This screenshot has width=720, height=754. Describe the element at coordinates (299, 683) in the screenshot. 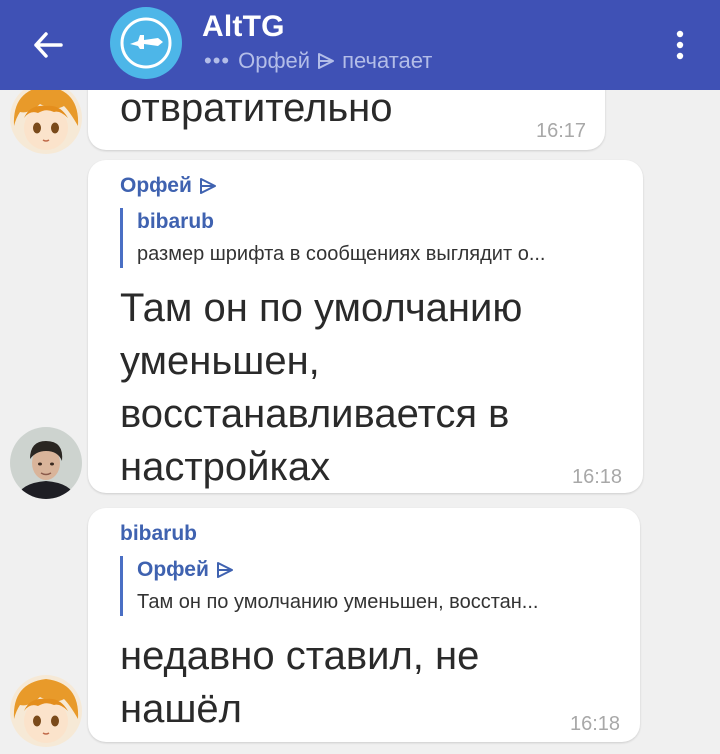

I see `message-text: недавно ставил, не нашёл` at that location.